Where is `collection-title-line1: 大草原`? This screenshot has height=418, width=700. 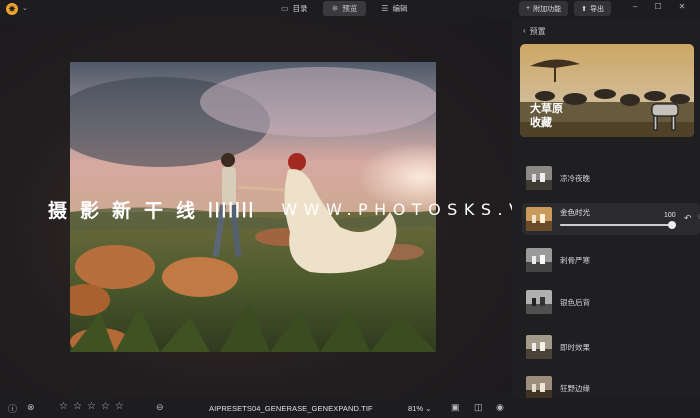
collection-title-line1: 大草原 is located at coordinates (546, 108).